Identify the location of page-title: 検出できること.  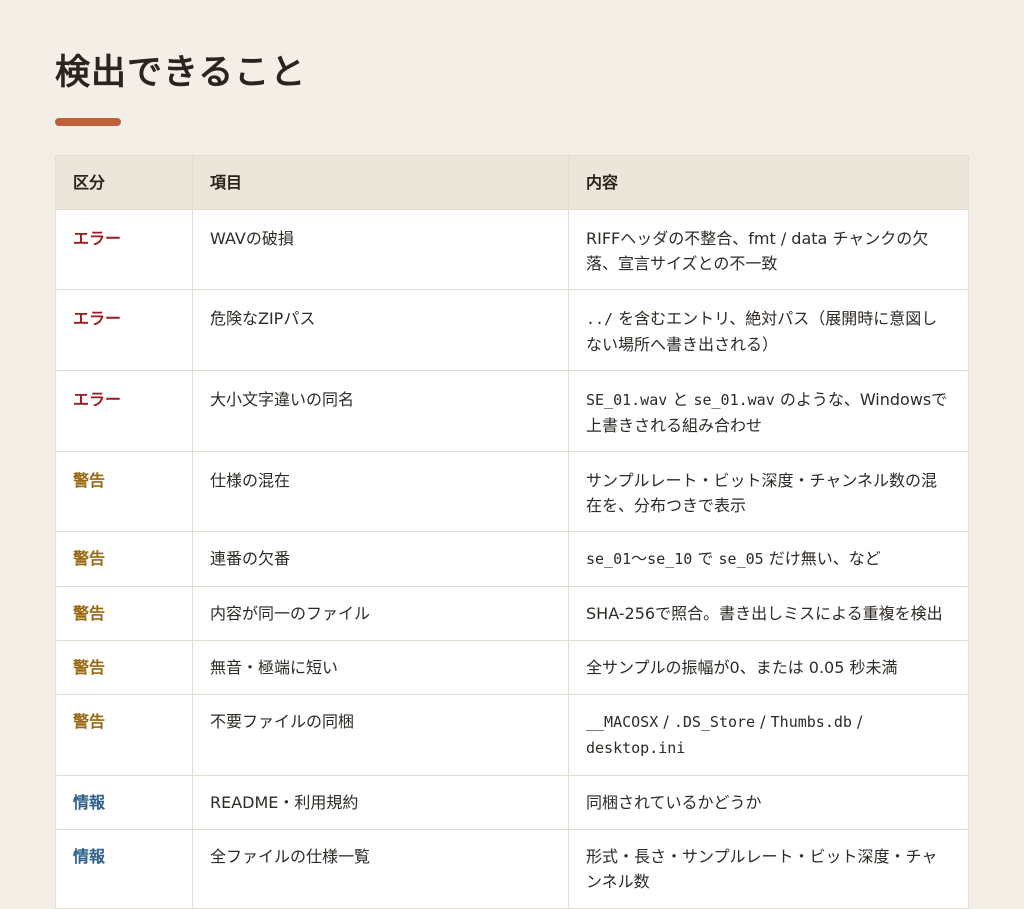
(181, 73).